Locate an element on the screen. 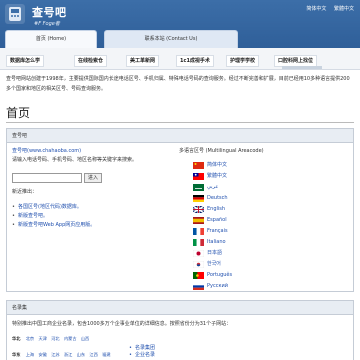 Image resolution: width=360 pixels, height=360 pixels. portugal-flag-icon is located at coordinates (198, 275).